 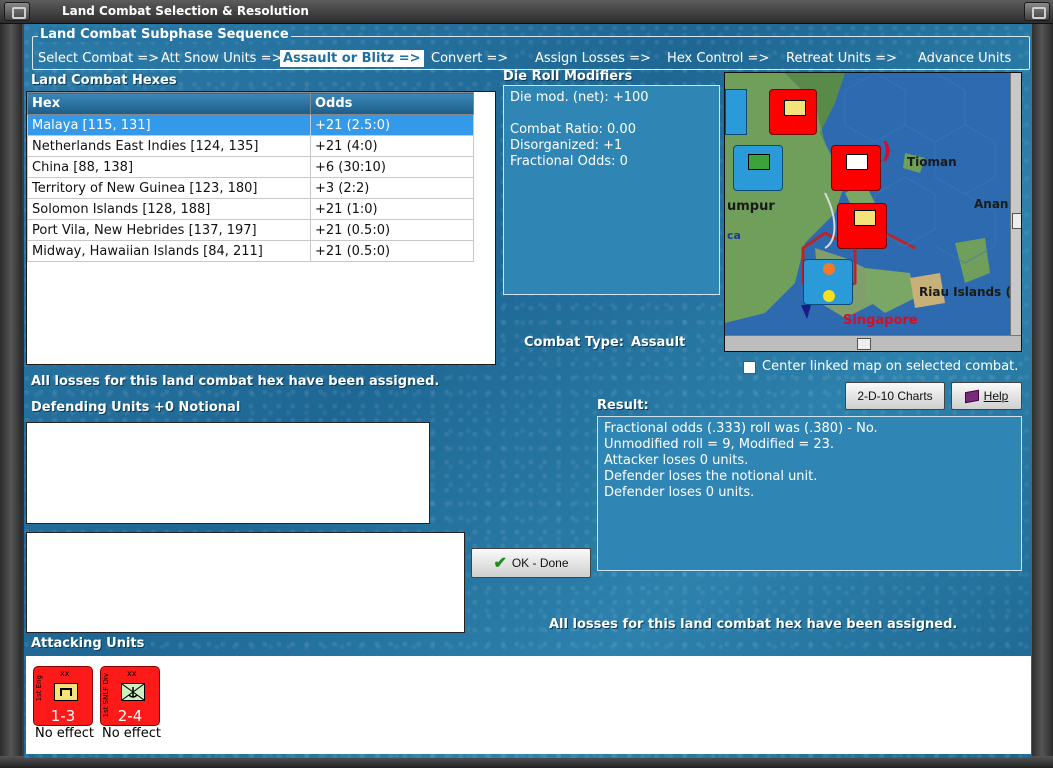 What do you see at coordinates (574, 342) in the screenshot?
I see `combat-type-label: Combat Type:` at bounding box center [574, 342].